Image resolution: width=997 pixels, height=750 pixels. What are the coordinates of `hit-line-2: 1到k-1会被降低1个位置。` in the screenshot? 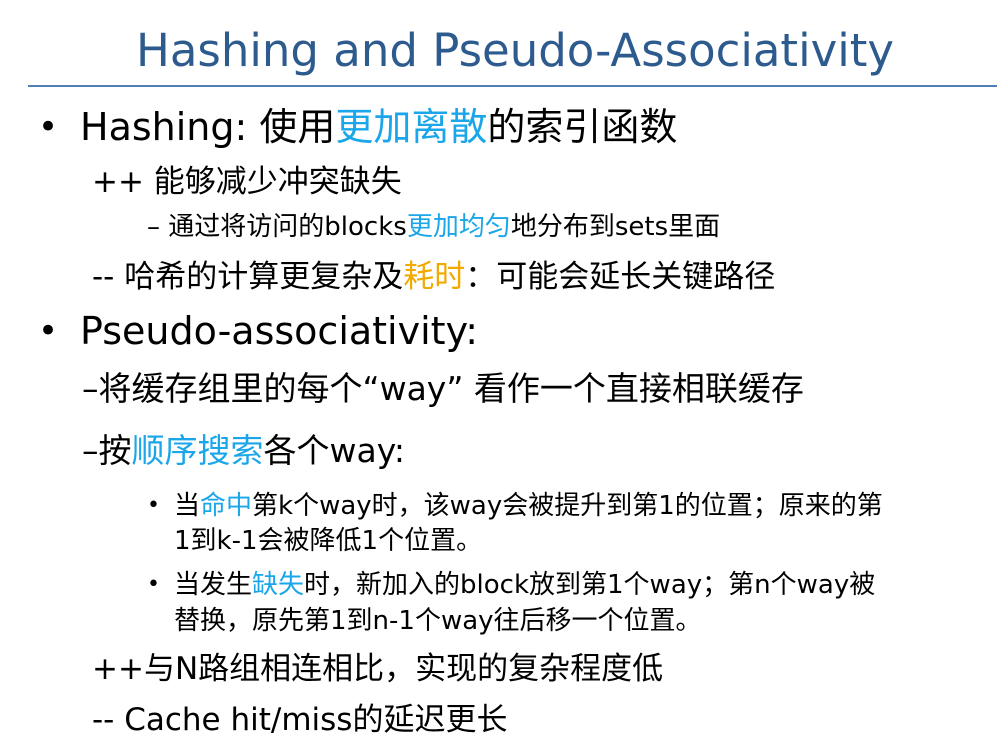 It's located at (328, 541).